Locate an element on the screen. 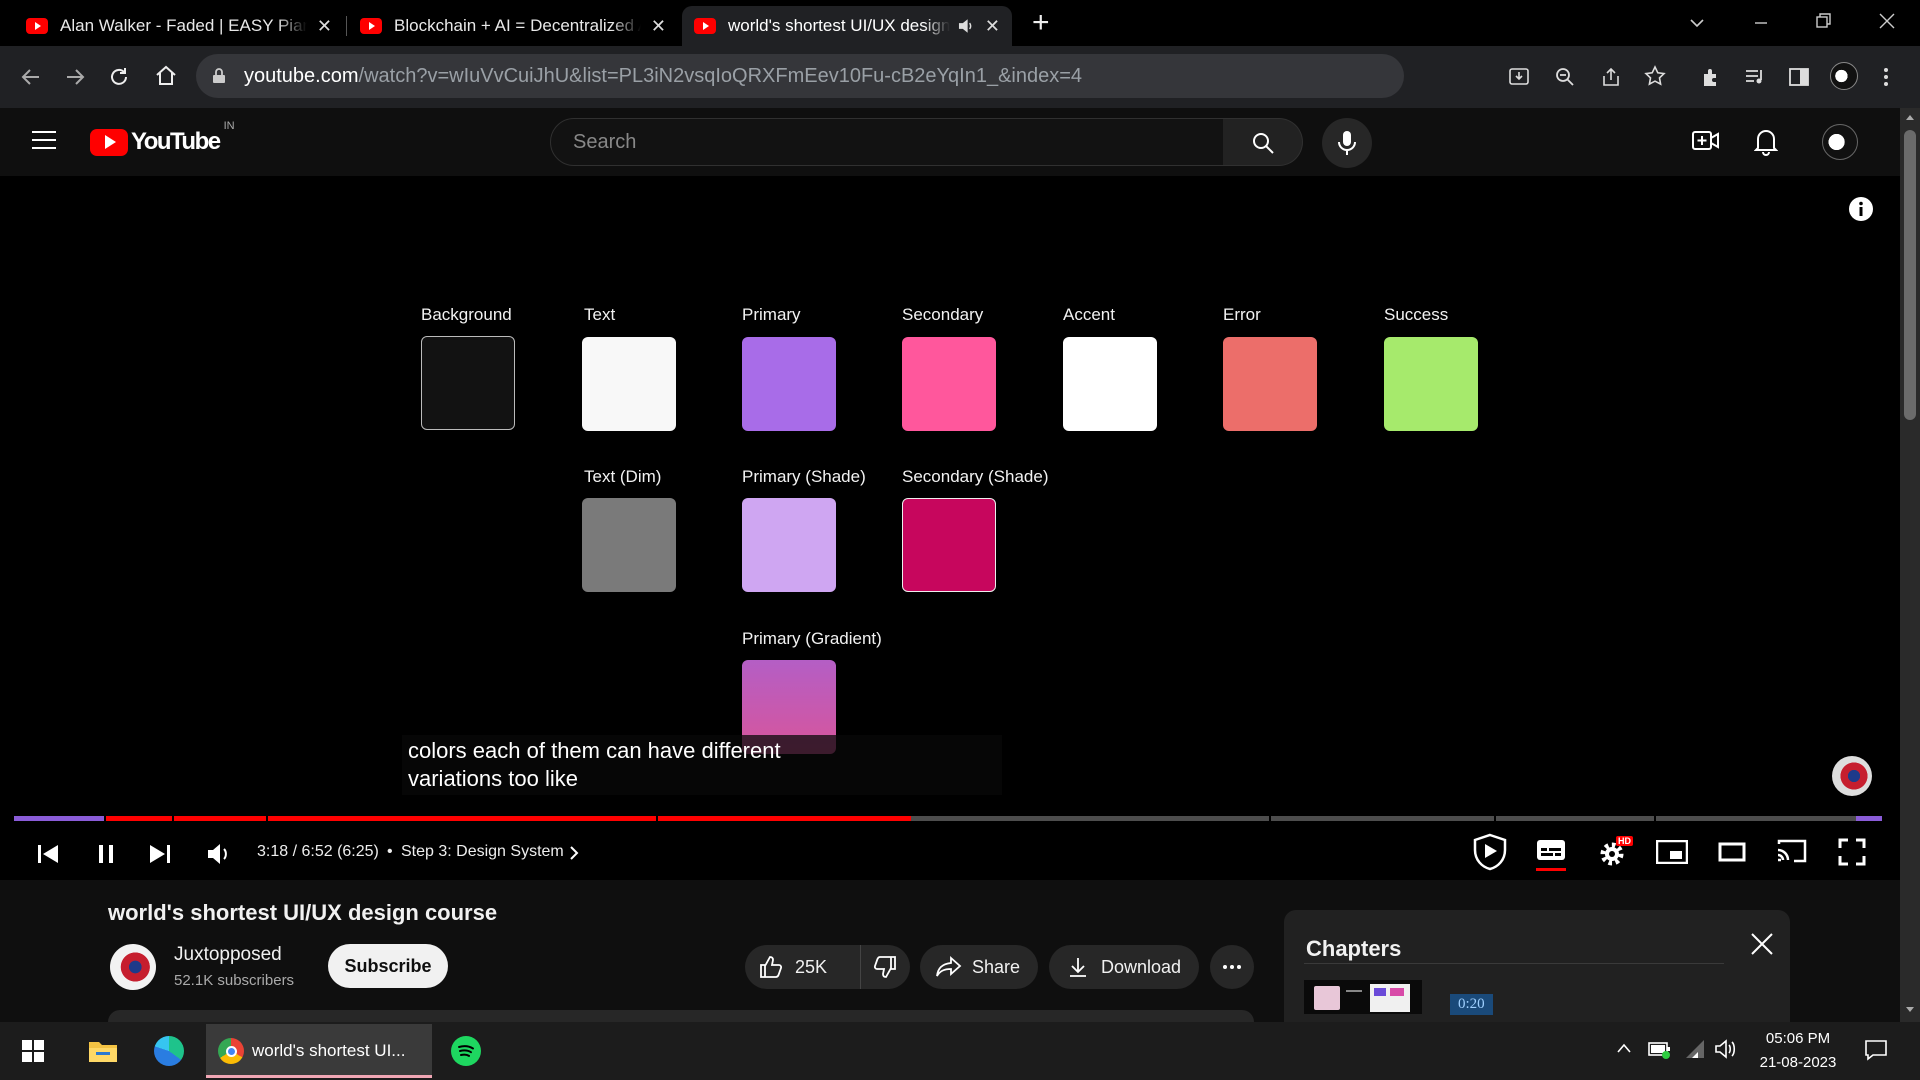 This screenshot has width=1920, height=1080. search-input: Search is located at coordinates (887, 142).